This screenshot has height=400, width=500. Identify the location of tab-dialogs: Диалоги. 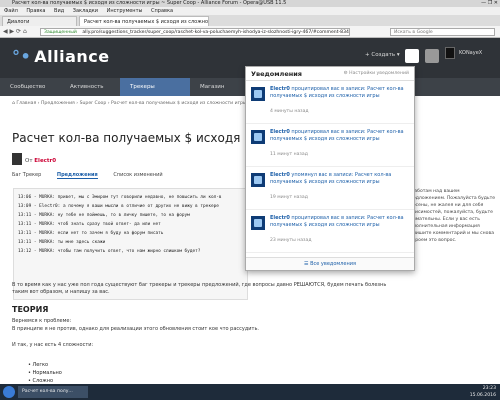
(39, 21).